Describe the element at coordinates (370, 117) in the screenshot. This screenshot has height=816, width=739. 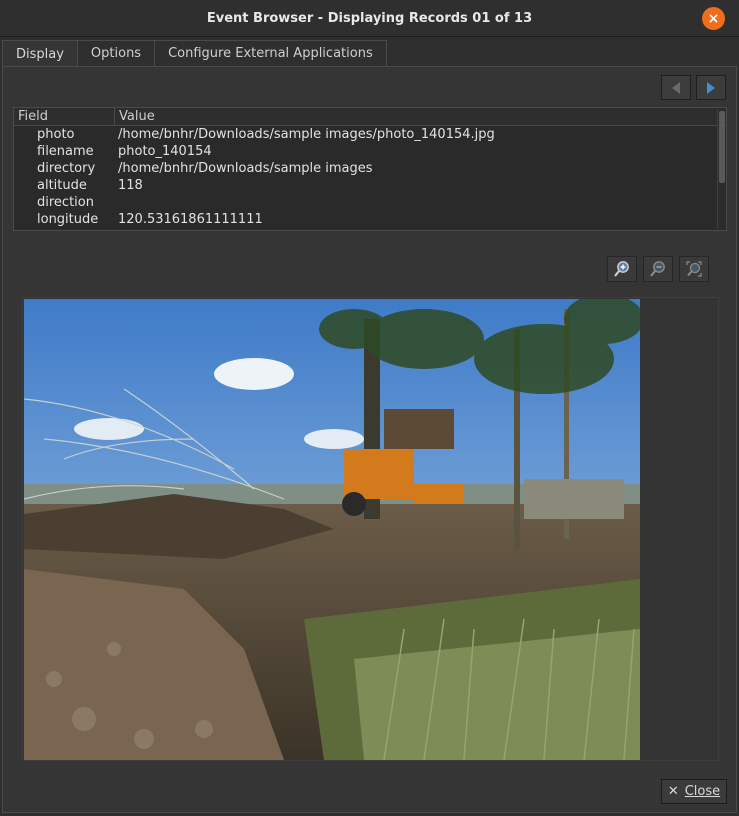
I see `table-header: Field Value` at that location.